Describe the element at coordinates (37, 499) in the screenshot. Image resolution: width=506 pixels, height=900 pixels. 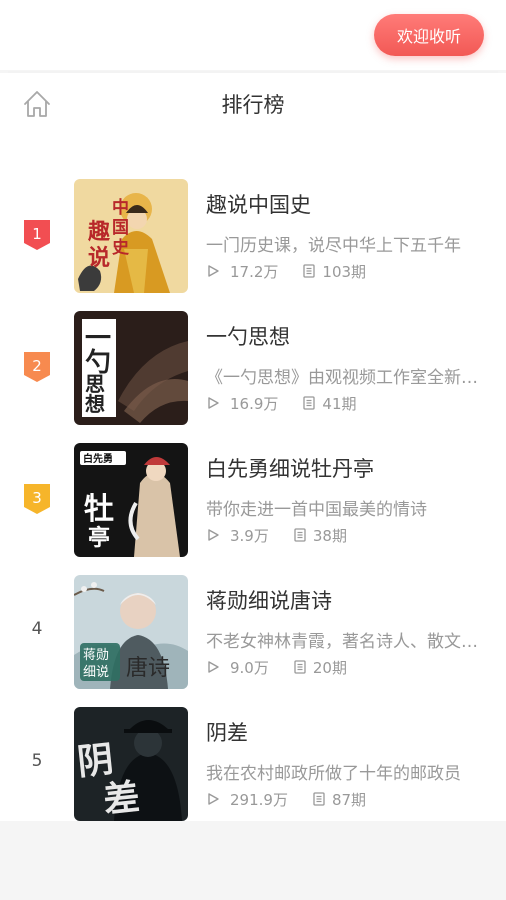
I see `rank-badge: 3` at that location.